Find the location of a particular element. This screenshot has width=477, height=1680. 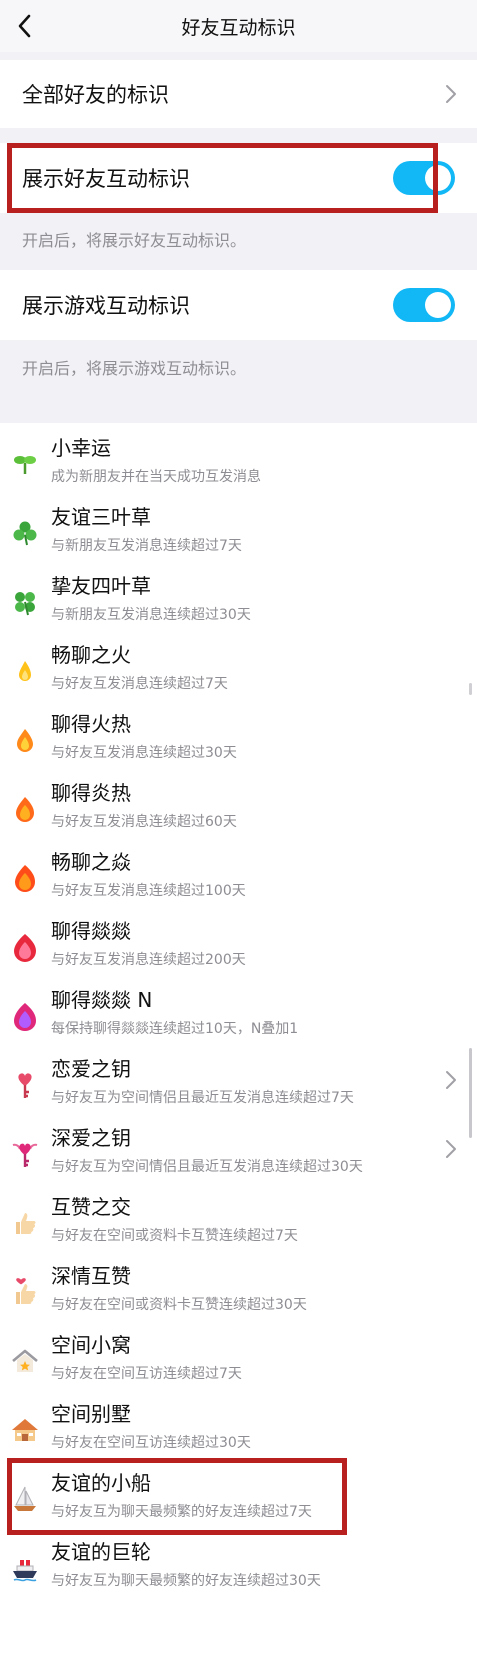

badge-title: 深爱之钥 is located at coordinates (91, 1138).